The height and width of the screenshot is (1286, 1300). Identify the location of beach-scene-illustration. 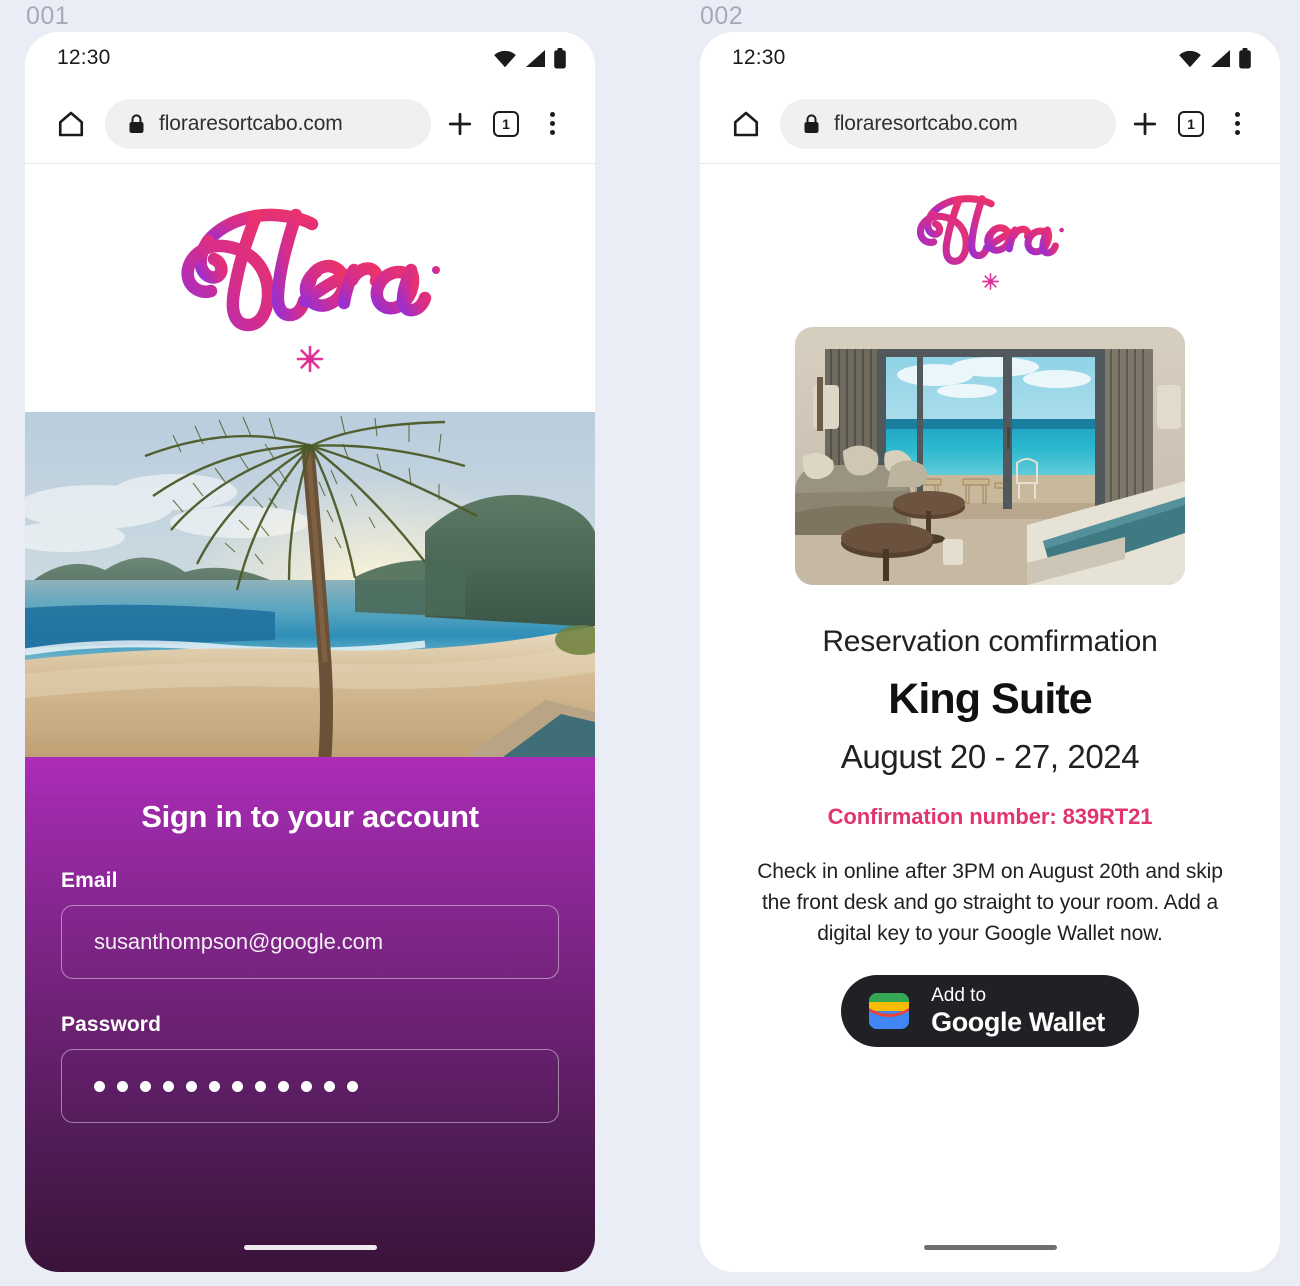
(310, 584).